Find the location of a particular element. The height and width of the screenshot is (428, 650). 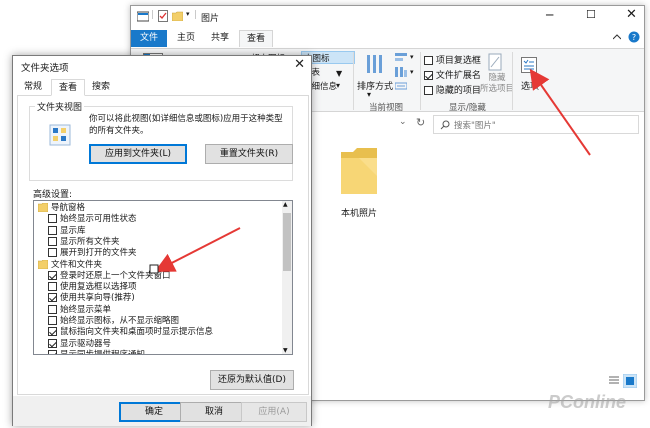

arrow-to-restore-option is located at coordinates (197, 249).